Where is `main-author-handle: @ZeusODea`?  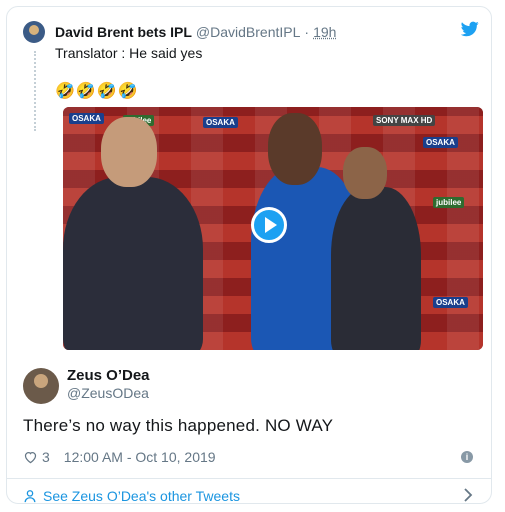
main-author-handle: @ZeusODea is located at coordinates (108, 393).